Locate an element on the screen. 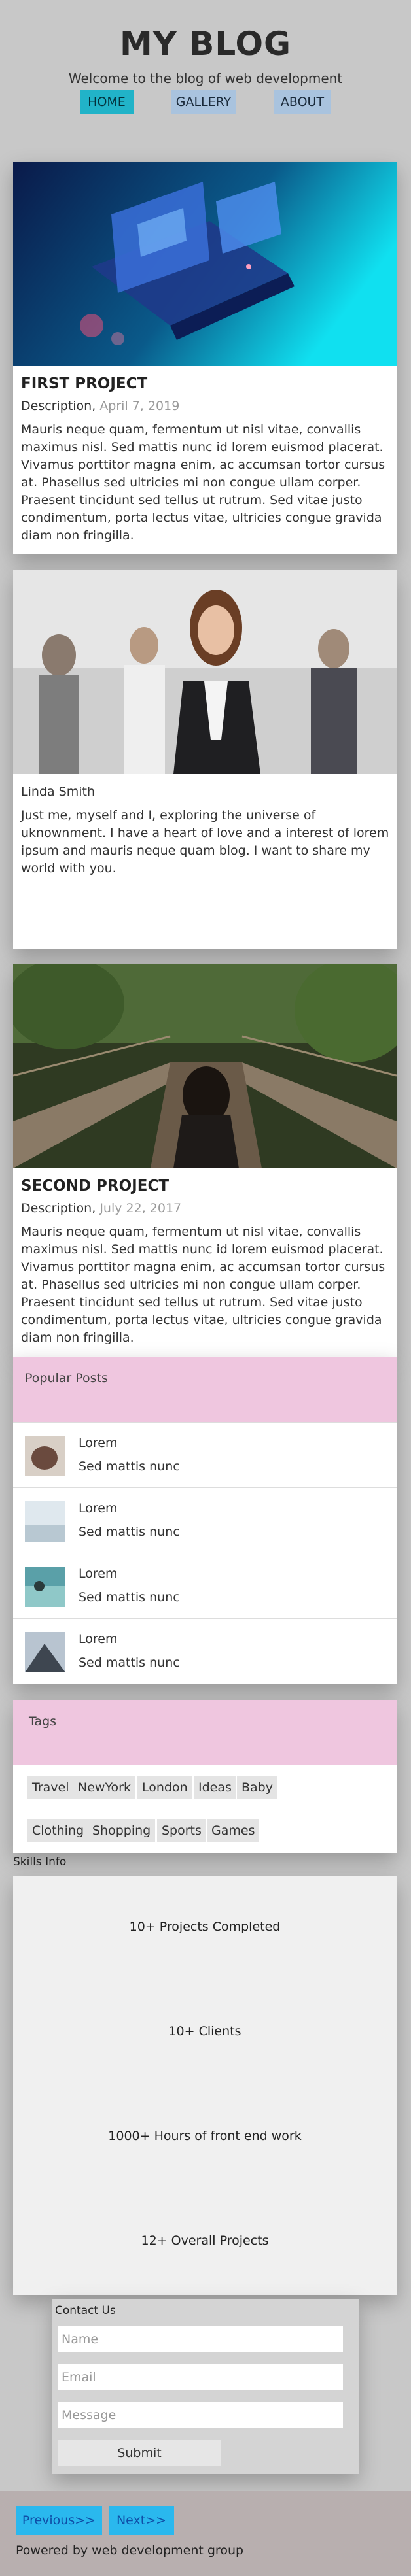  nav-about-button: ABOUT is located at coordinates (302, 102).